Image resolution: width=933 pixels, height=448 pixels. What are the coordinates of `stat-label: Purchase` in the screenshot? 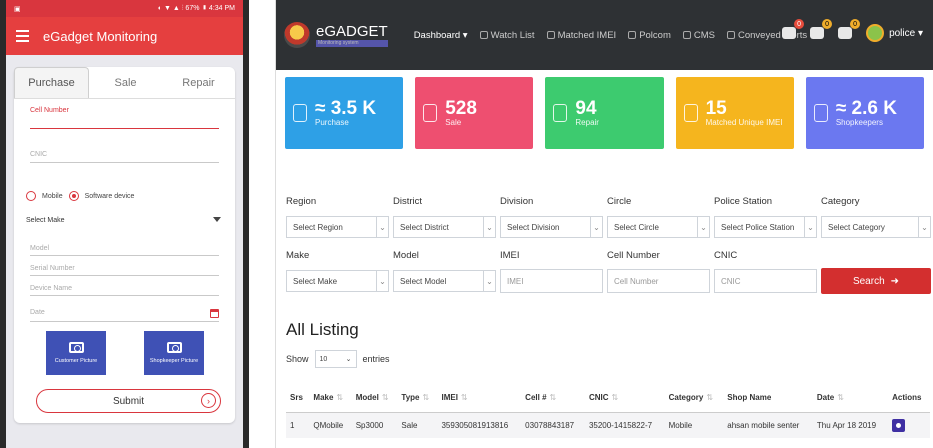 It's located at (332, 122).